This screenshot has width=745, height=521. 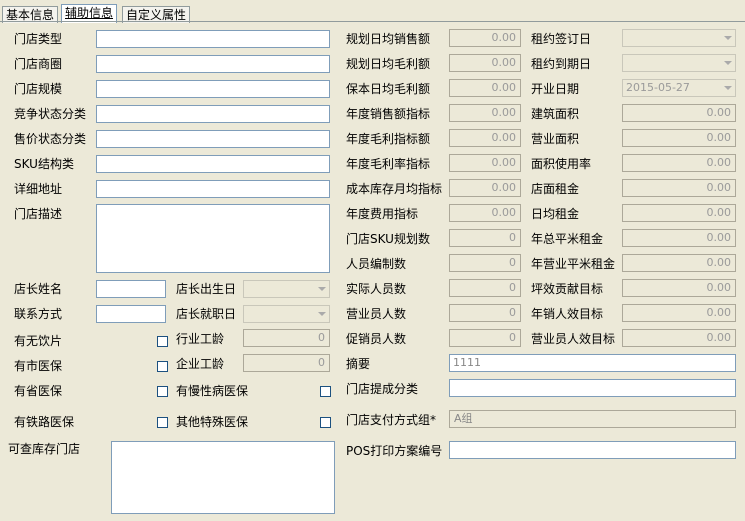 I want to click on manager-birth-select, so click(x=286, y=289).